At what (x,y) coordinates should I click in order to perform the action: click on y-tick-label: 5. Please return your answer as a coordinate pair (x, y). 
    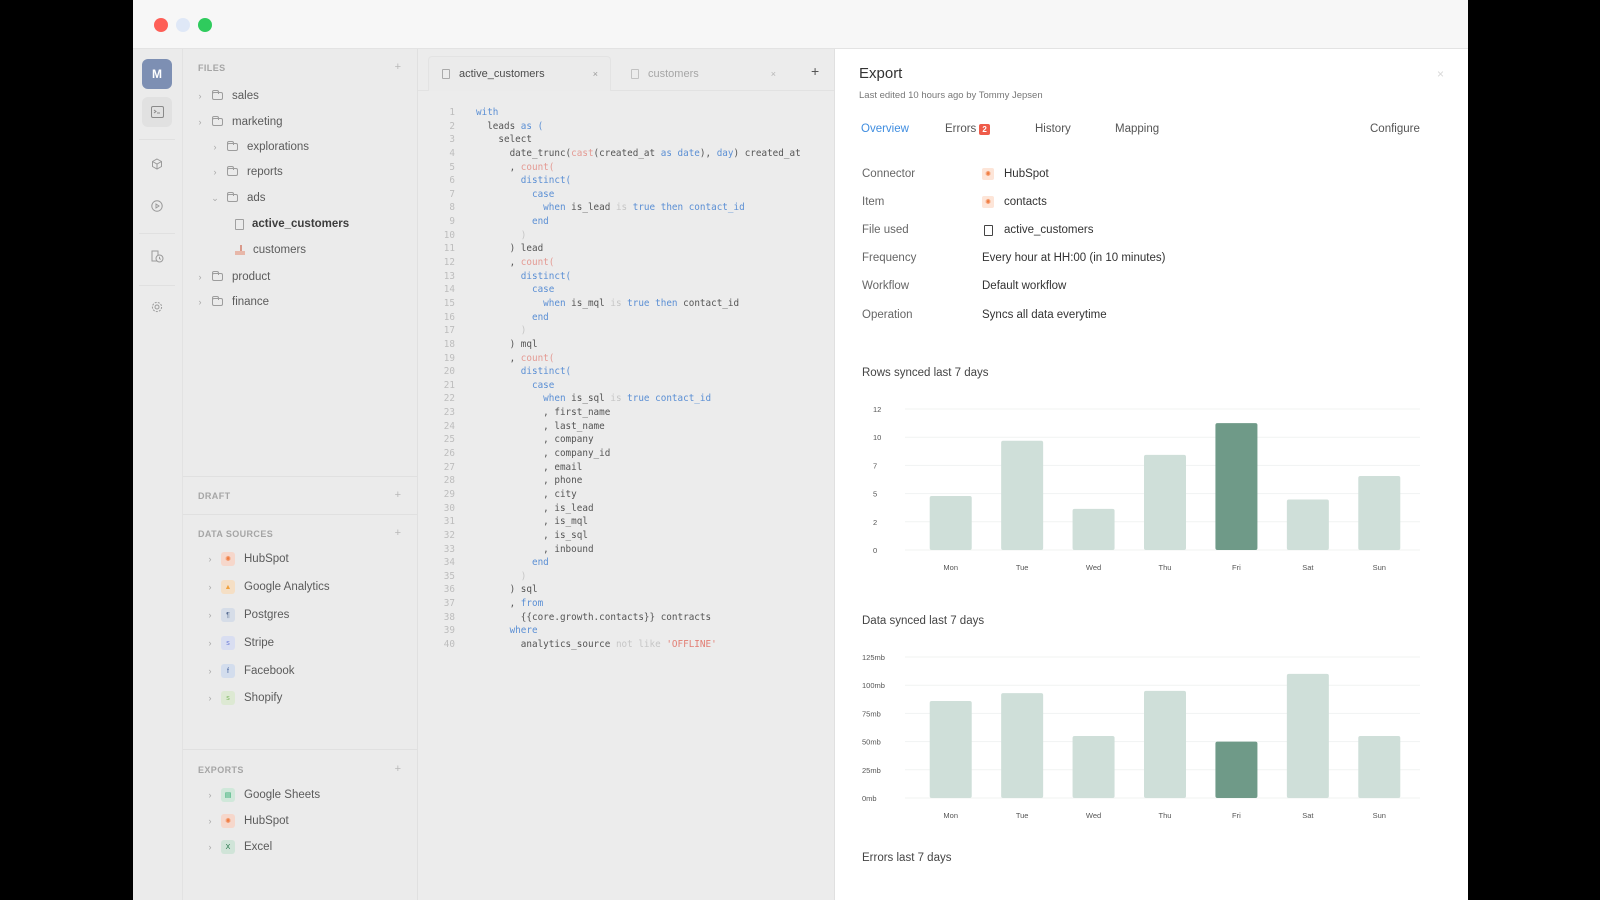
    Looking at the image, I should click on (875, 494).